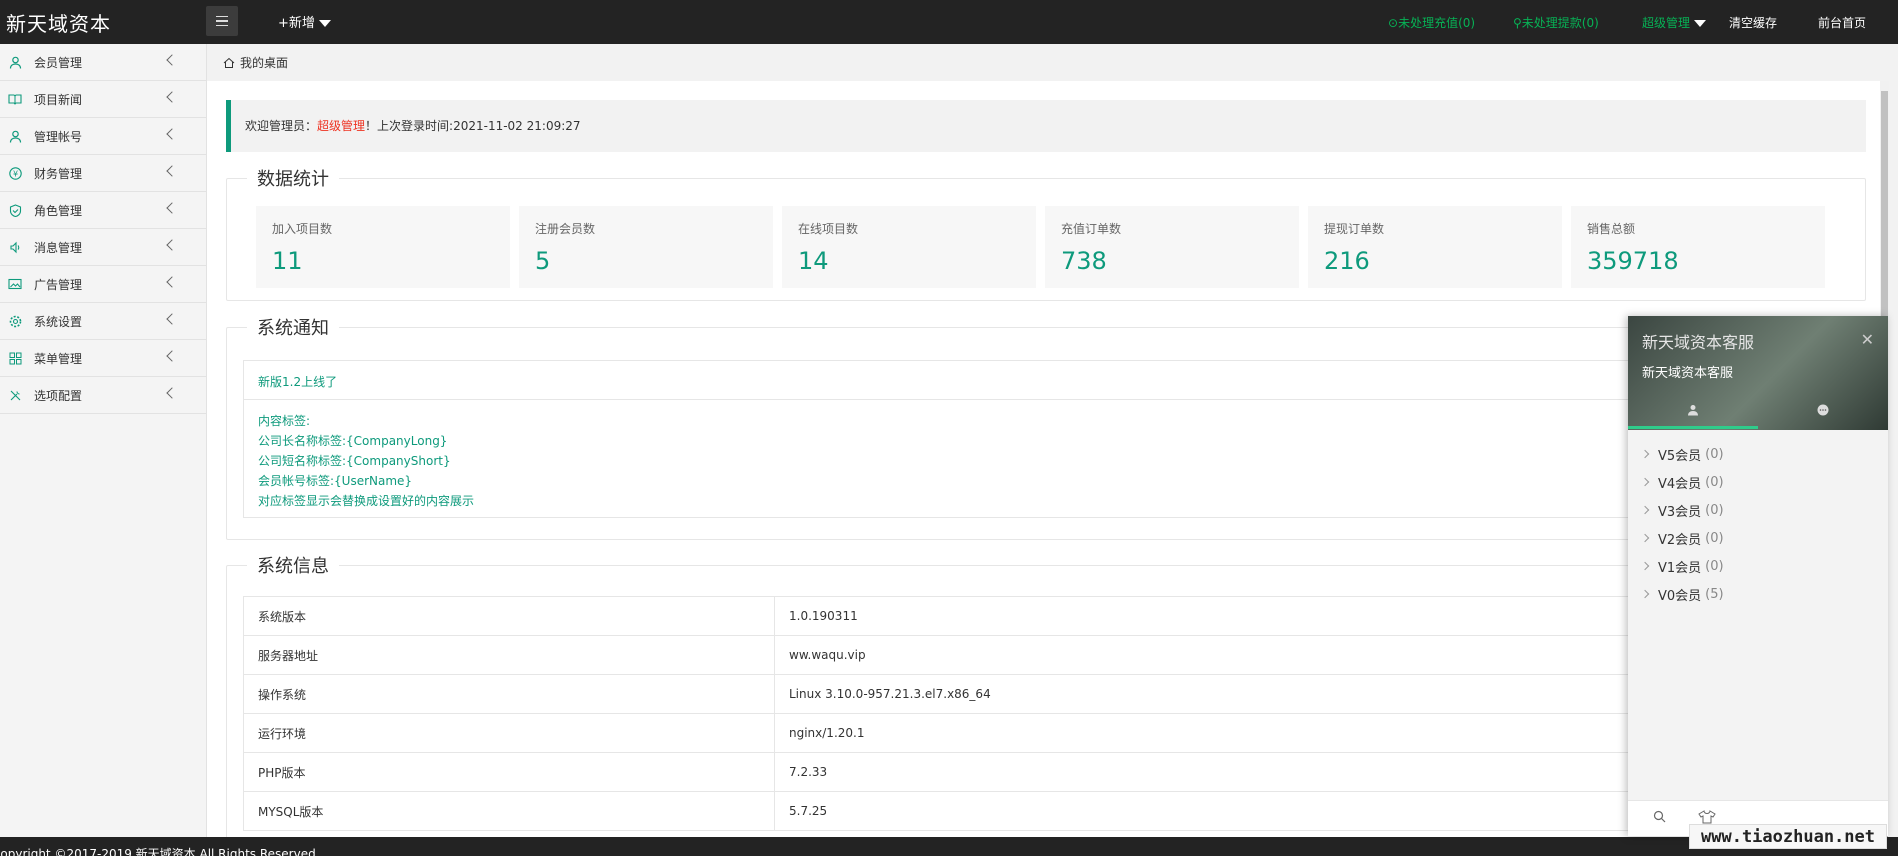 The width and height of the screenshot is (1898, 856). I want to click on image-icon, so click(15, 284).